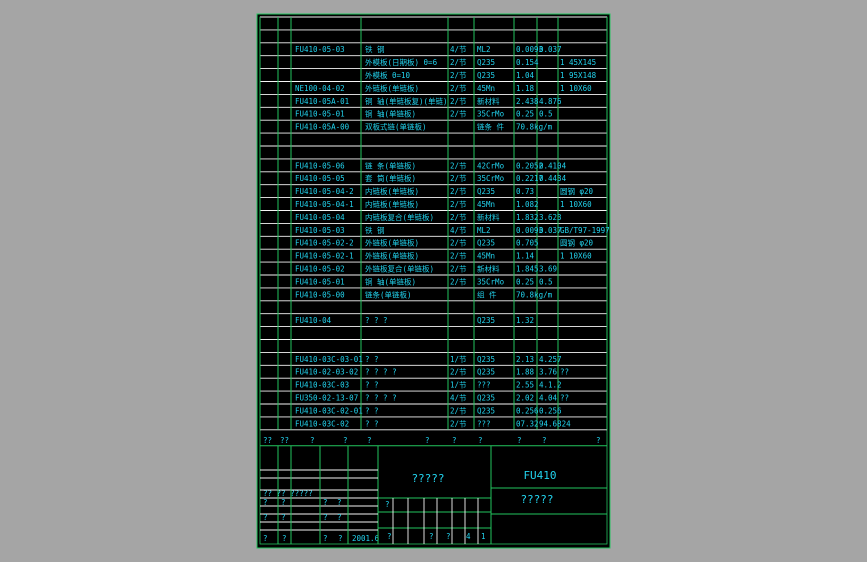  Describe the element at coordinates (324, 243) in the screenshot. I see `table-cell: FU410-05-02-2` at that location.